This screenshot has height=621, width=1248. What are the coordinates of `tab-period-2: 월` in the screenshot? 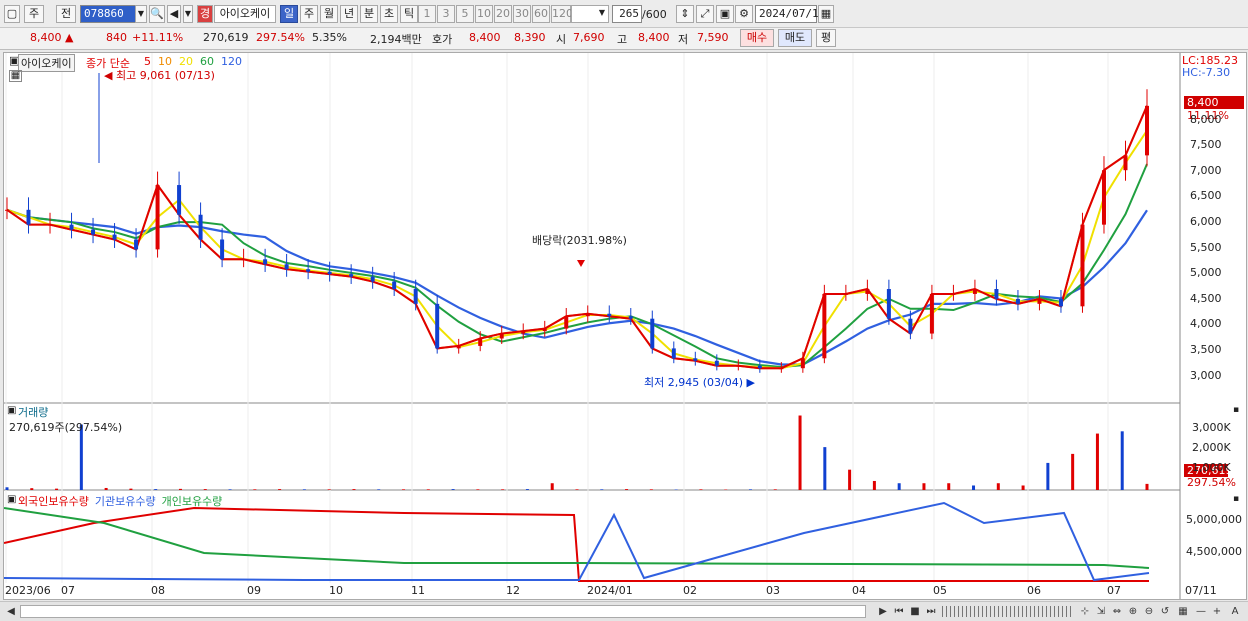 It's located at (329, 14).